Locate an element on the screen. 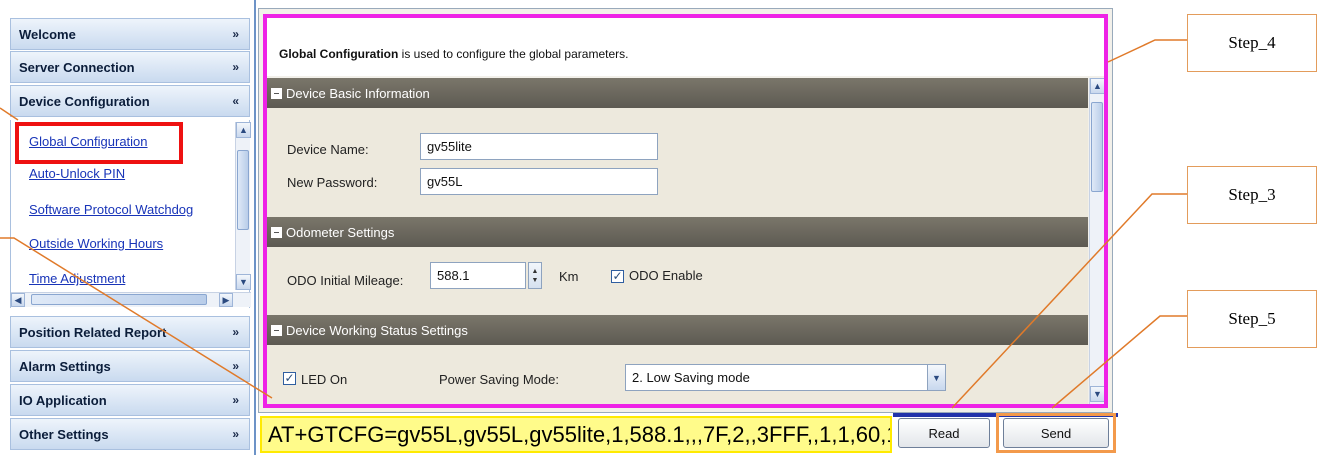  step-4-leader is located at coordinates (1147, 51).